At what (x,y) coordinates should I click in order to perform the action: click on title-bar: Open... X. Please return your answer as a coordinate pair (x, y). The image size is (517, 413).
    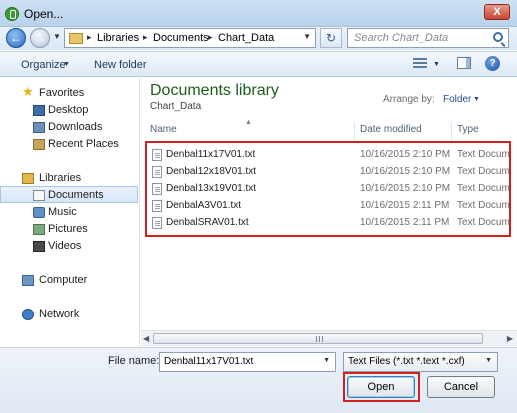
    Looking at the image, I should click on (258, 13).